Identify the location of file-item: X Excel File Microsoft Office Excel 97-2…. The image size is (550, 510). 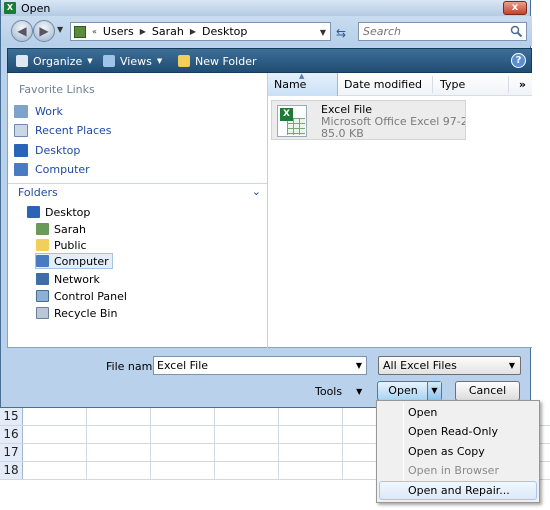
(368, 120).